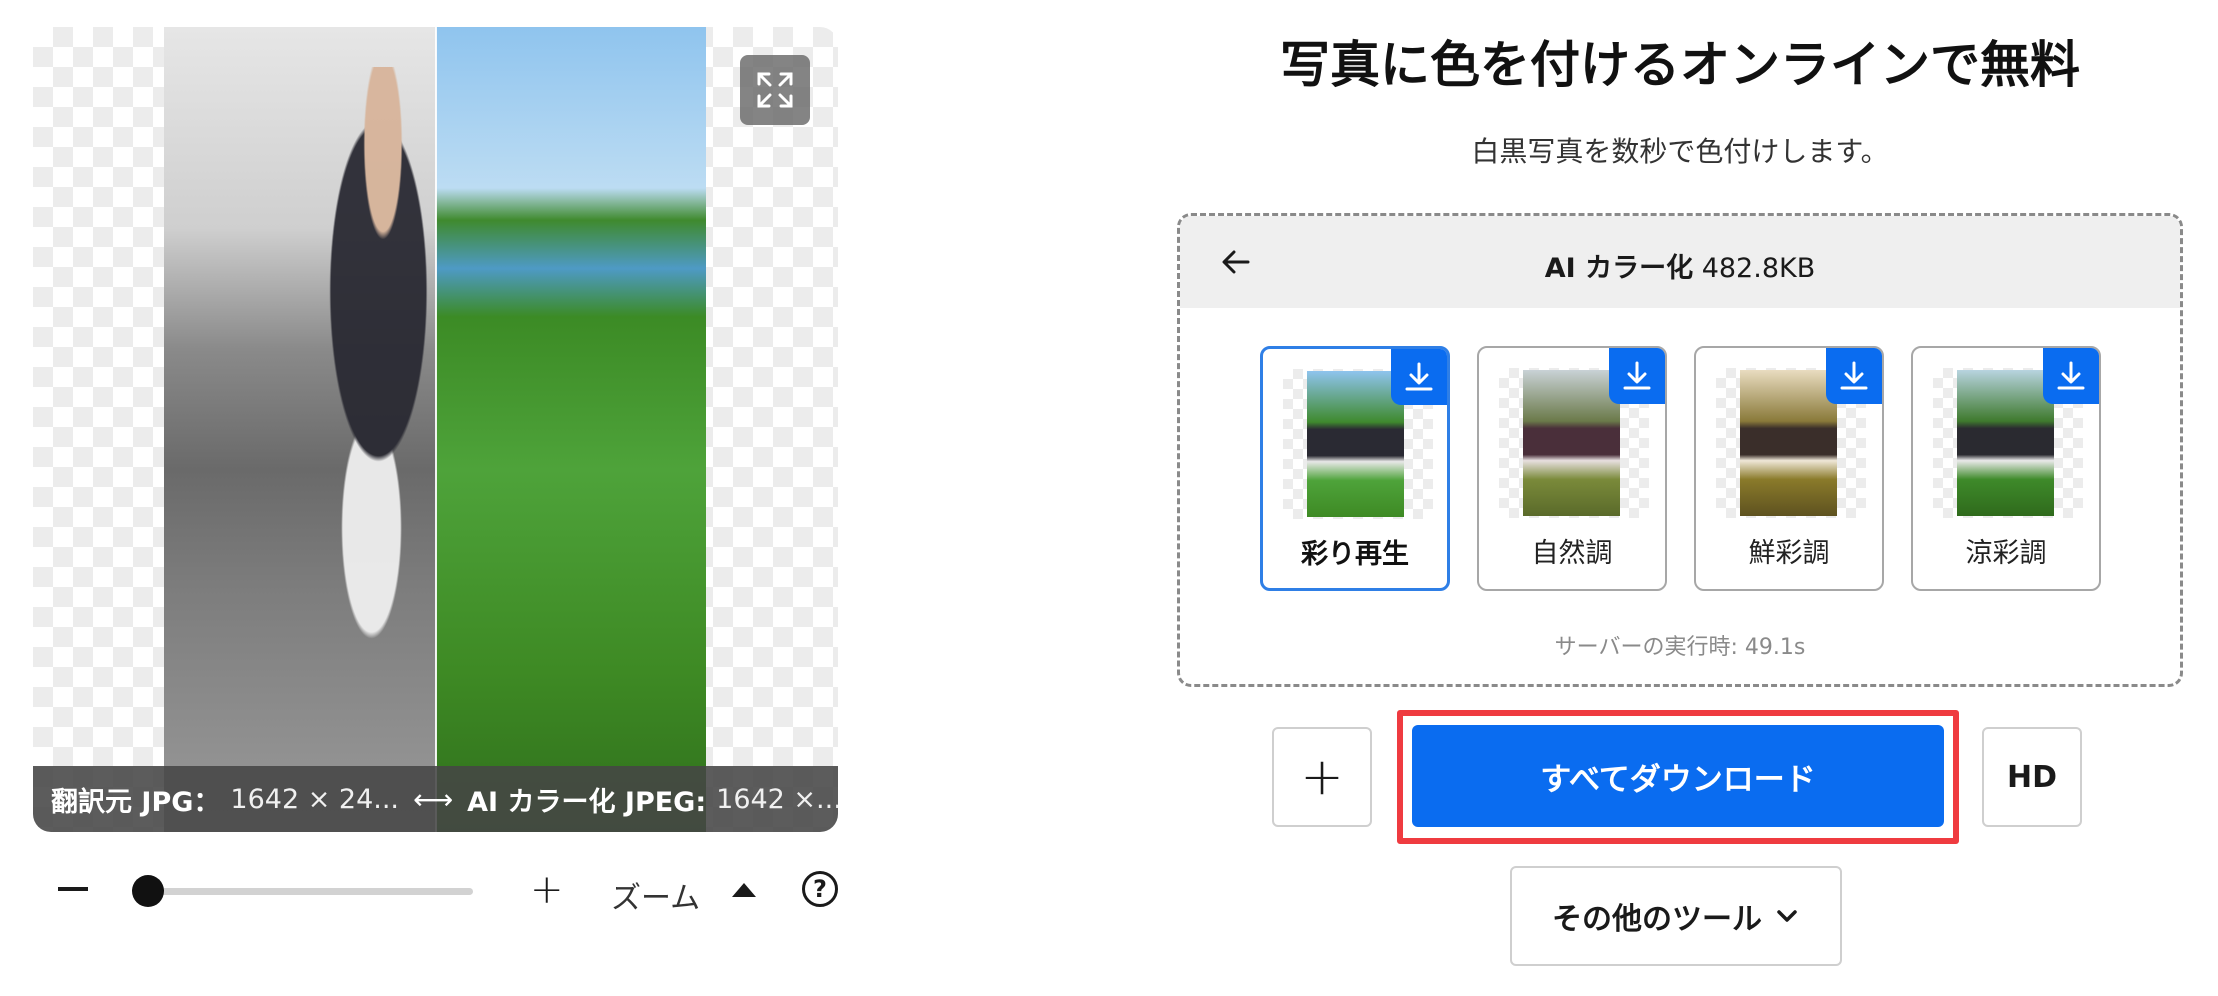  I want to click on variant-label: 涼彩調, so click(2006, 553).